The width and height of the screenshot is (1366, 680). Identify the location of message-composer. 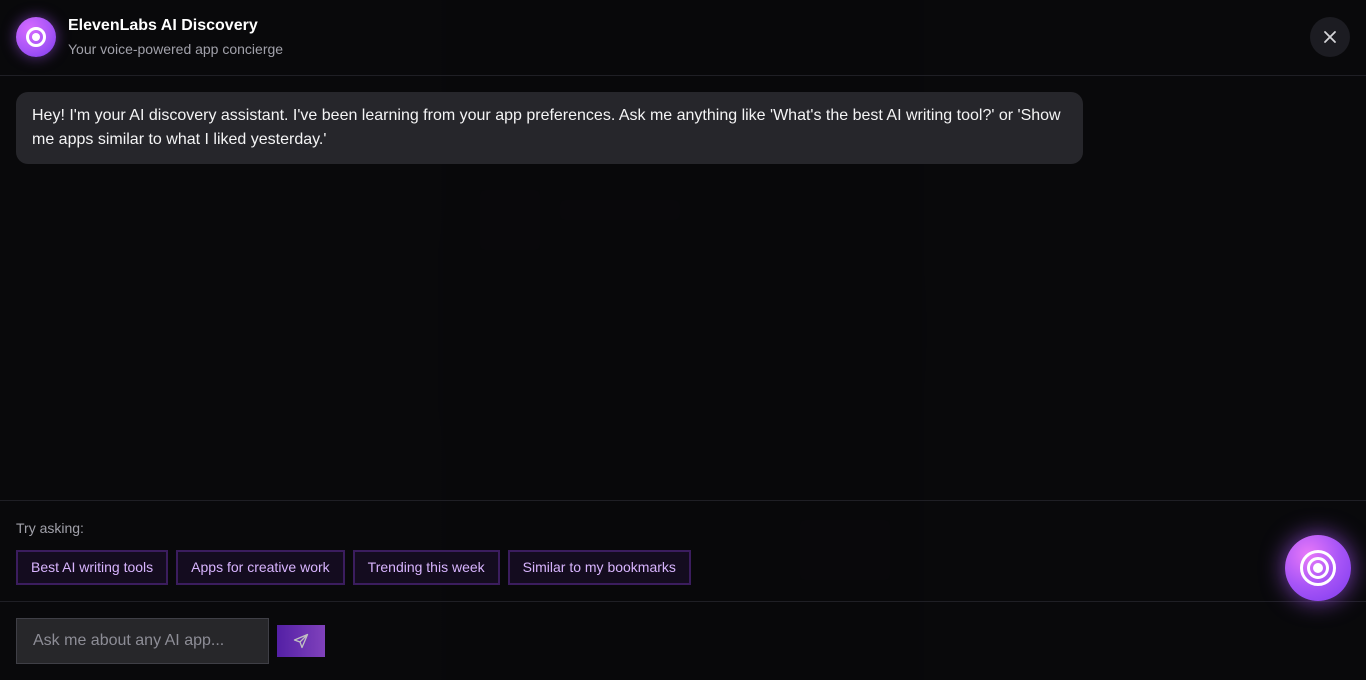
(683, 641).